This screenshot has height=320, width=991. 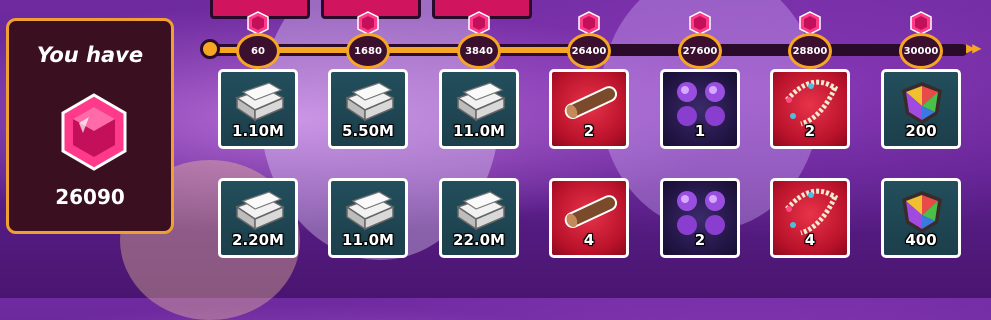 I want to click on reward-amount: 1, so click(x=700, y=131).